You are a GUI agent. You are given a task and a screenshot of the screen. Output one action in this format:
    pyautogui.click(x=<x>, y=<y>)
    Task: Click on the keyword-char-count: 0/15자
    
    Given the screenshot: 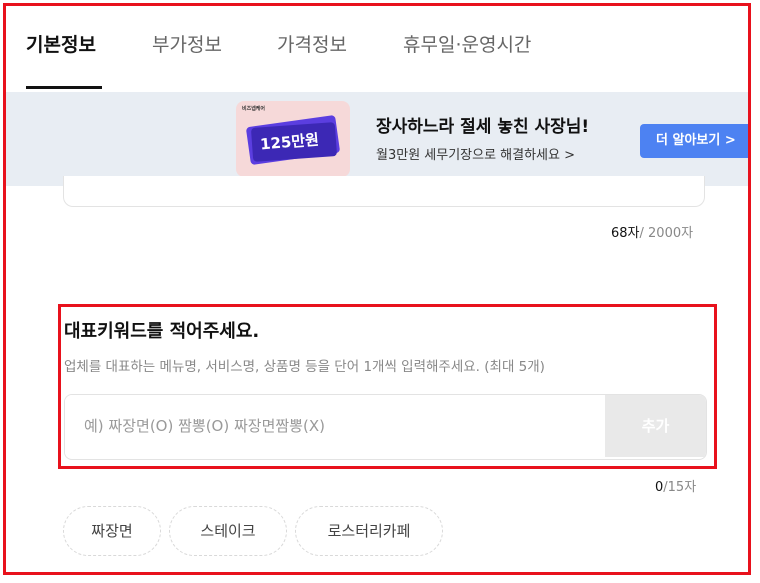 What is the action you would take?
    pyautogui.click(x=675, y=485)
    